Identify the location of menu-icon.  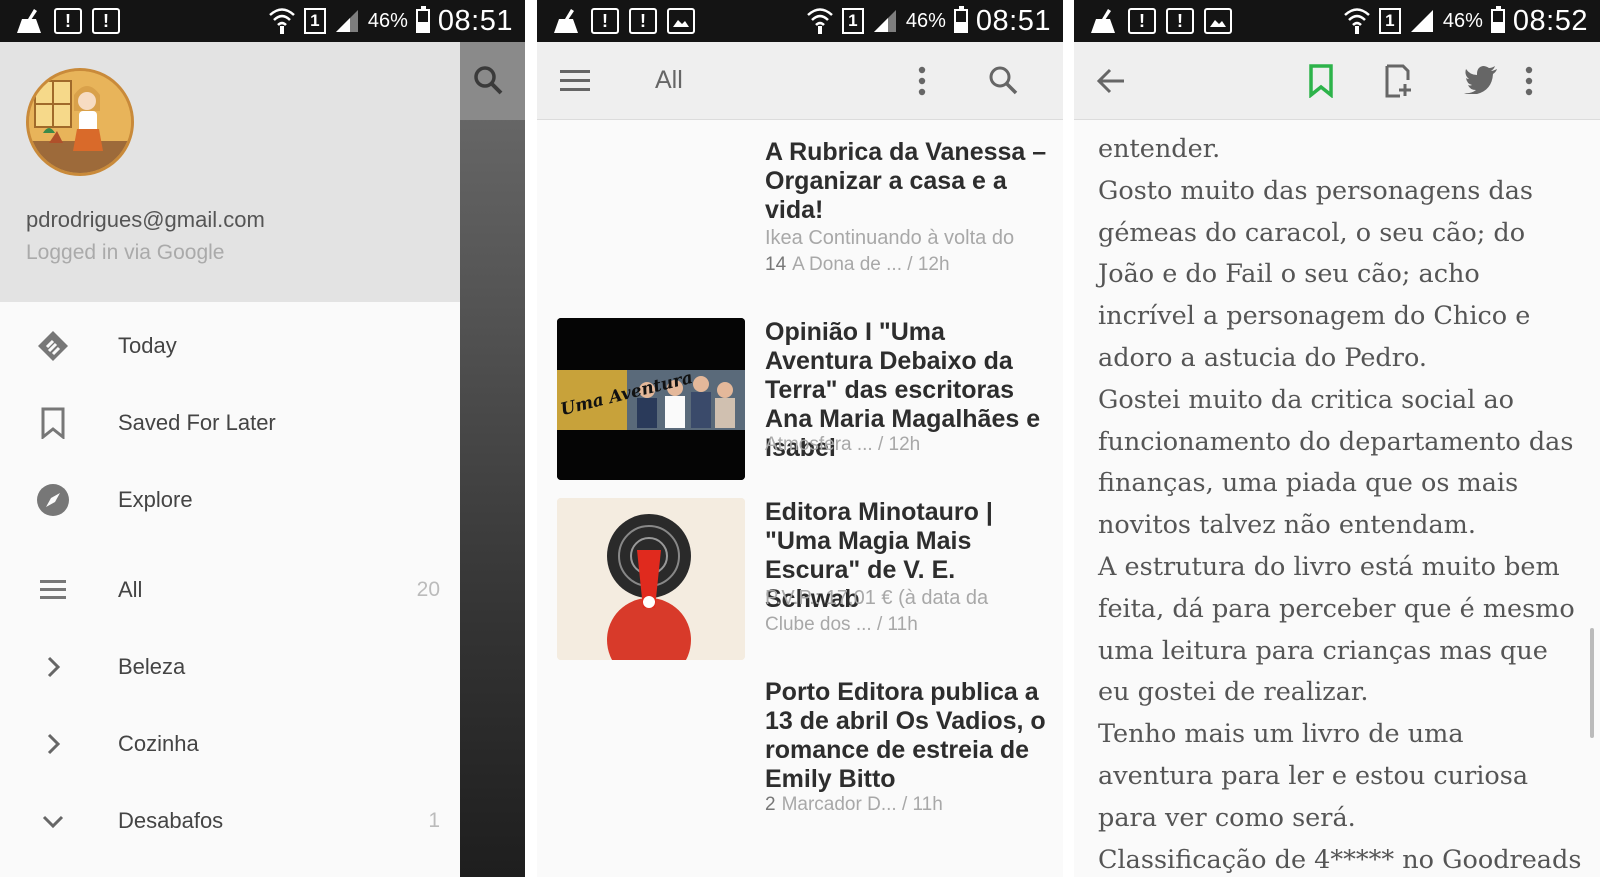
(575, 81).